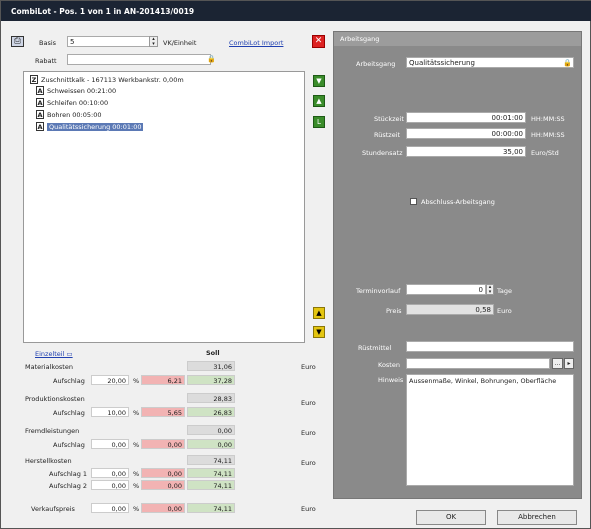  What do you see at coordinates (110, 485) in the screenshot?
I see `aufschlag2-percent-input: 0,00` at bounding box center [110, 485].